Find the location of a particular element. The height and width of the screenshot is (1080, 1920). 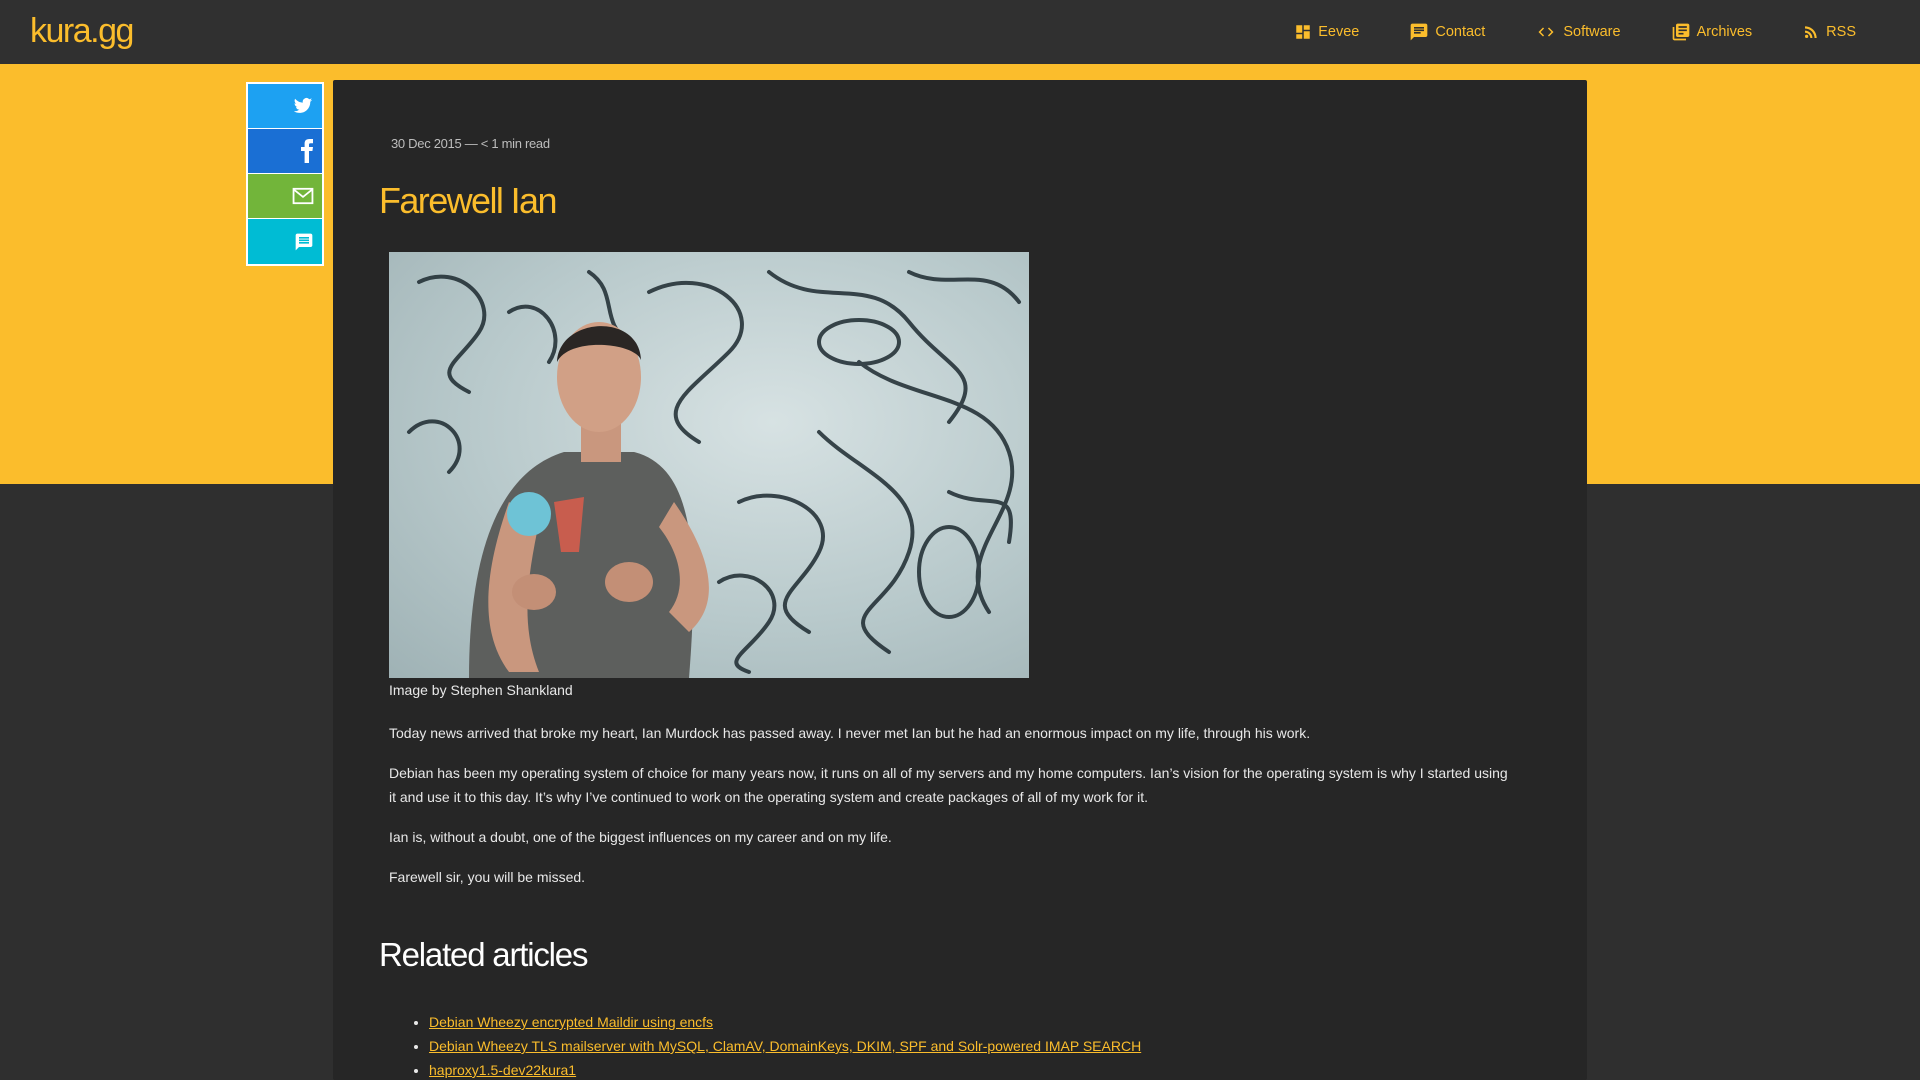

share-comment-button is located at coordinates (285, 241).